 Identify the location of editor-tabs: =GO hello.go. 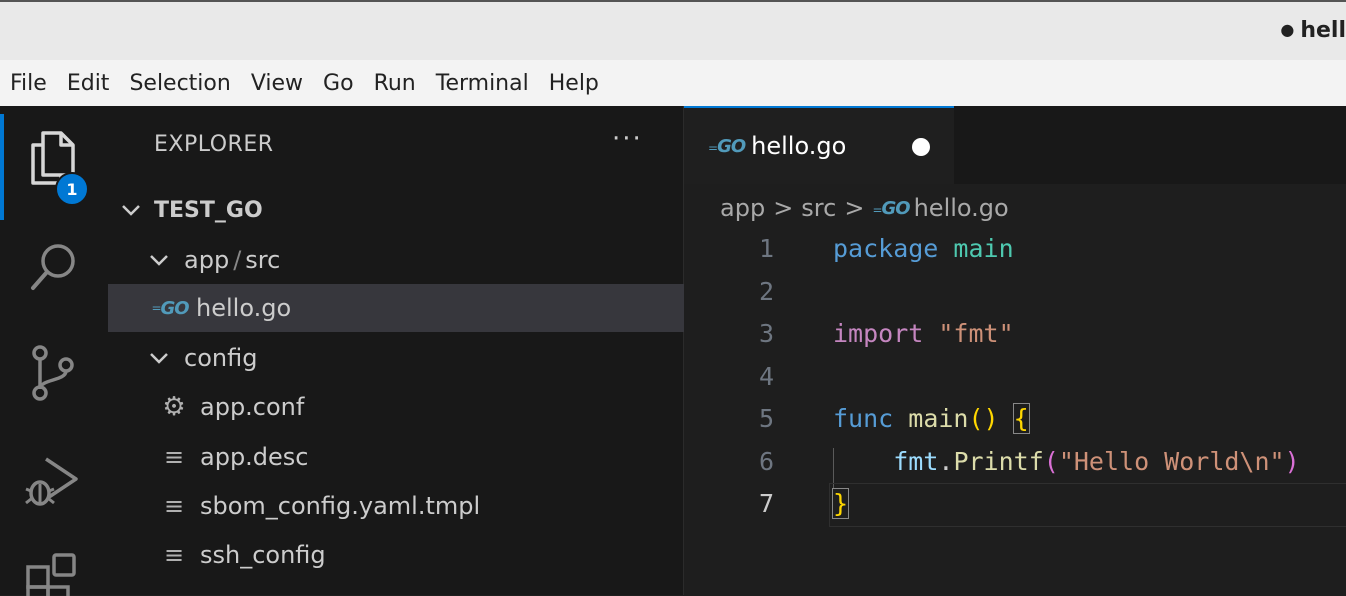
(1015, 145).